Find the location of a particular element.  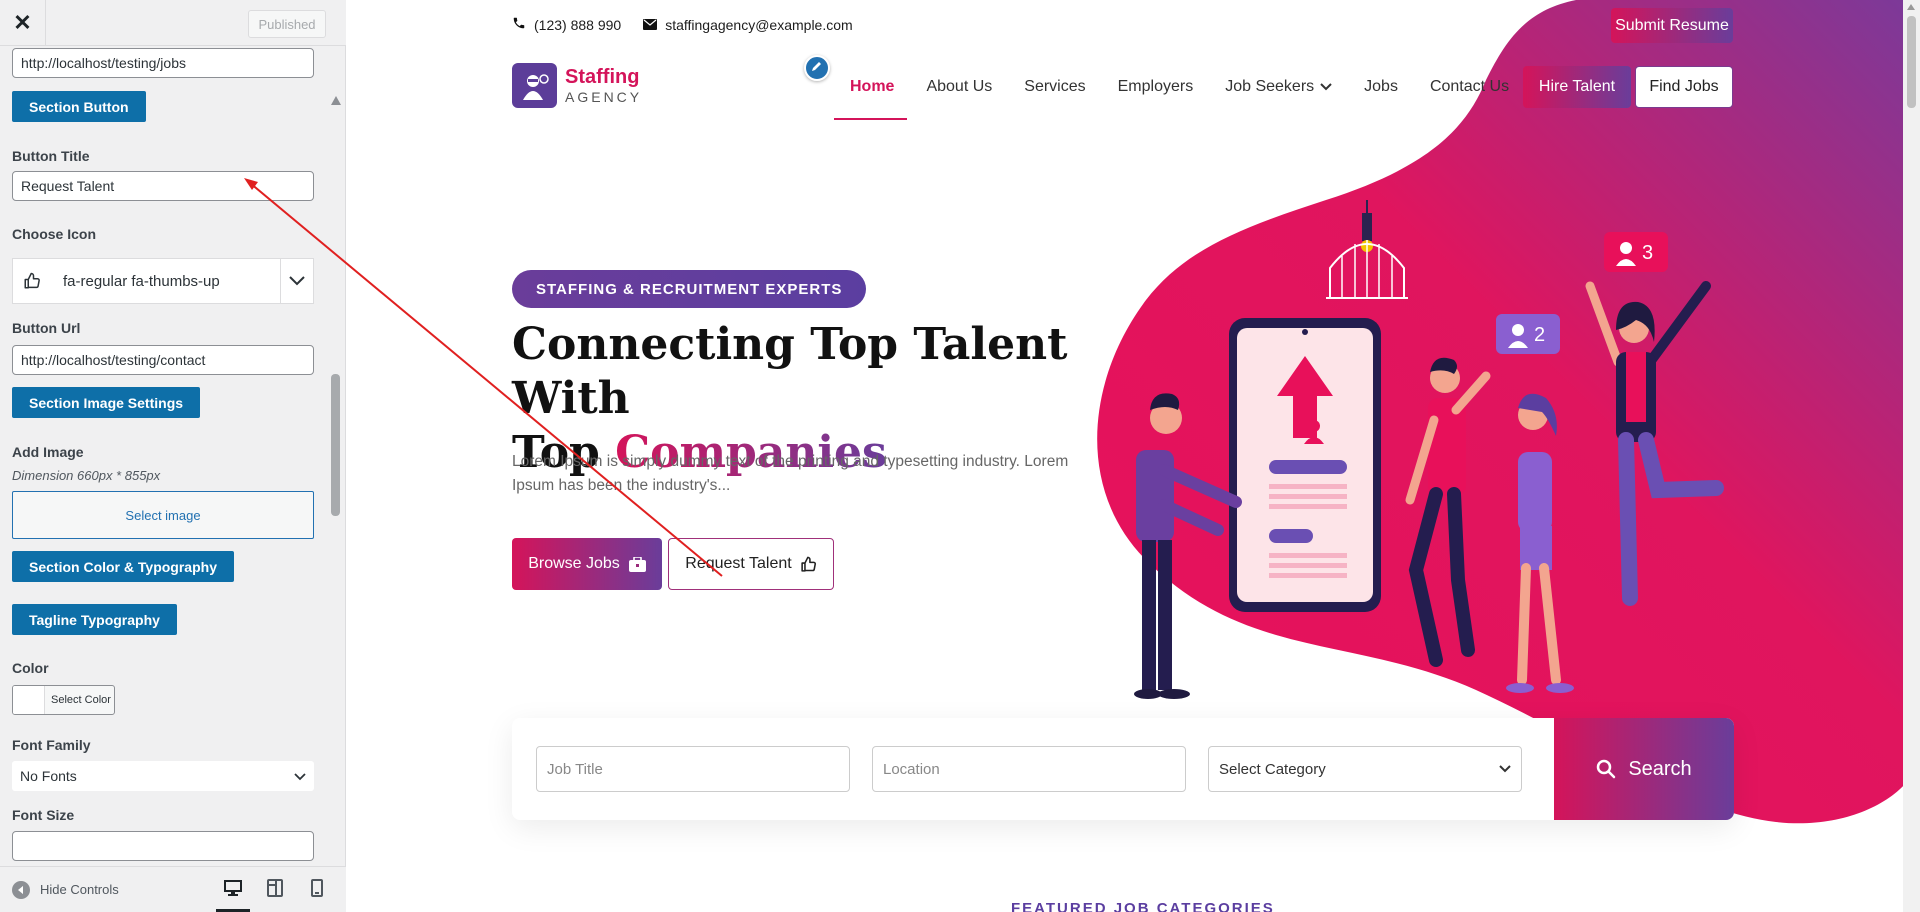

collapse-icon is located at coordinates (21, 889).